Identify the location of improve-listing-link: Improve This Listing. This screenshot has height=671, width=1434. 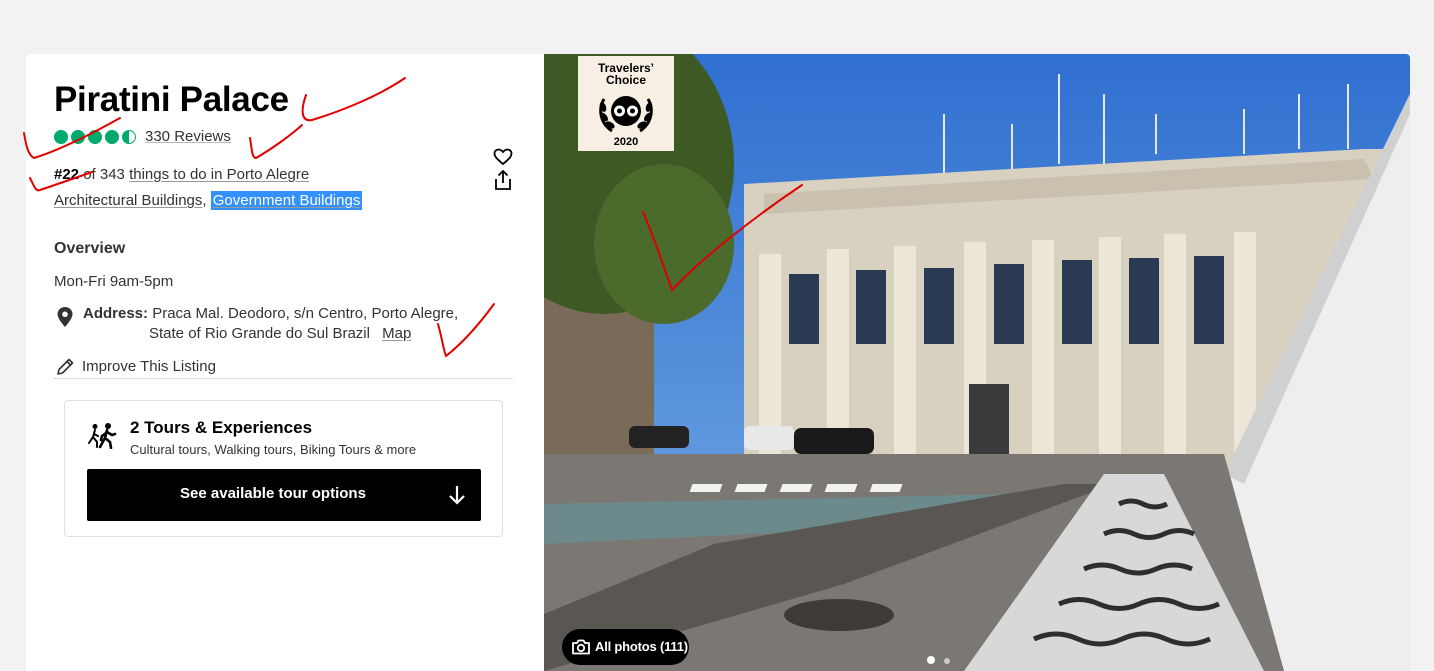
(284, 367).